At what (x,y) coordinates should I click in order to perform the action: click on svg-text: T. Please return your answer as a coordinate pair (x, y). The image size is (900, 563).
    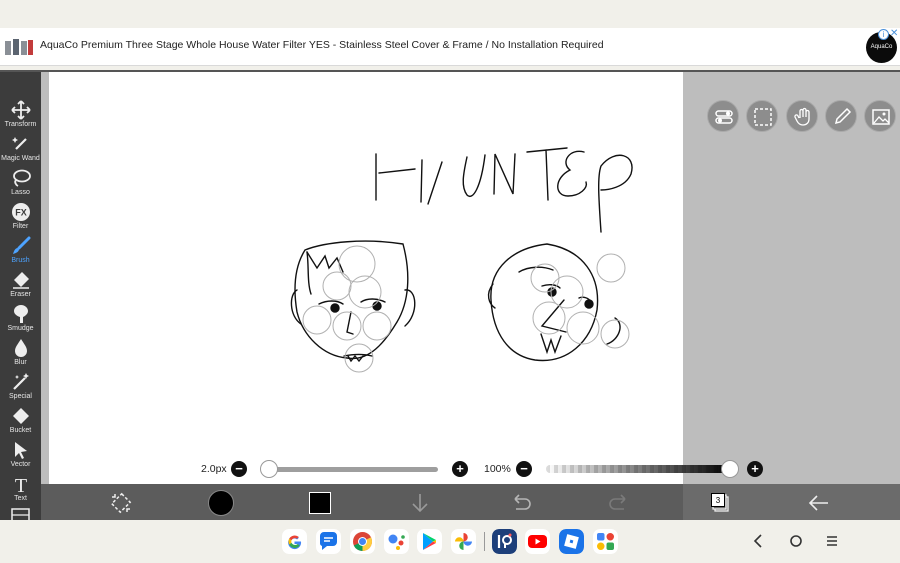
    Looking at the image, I should click on (20, 484).